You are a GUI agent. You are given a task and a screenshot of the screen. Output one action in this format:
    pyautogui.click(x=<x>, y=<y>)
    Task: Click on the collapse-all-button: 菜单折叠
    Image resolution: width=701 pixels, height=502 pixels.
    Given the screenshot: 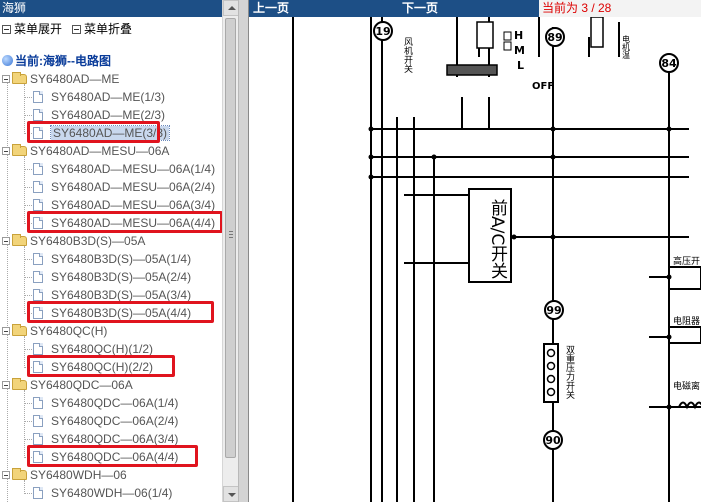 What is the action you would take?
    pyautogui.click(x=102, y=29)
    